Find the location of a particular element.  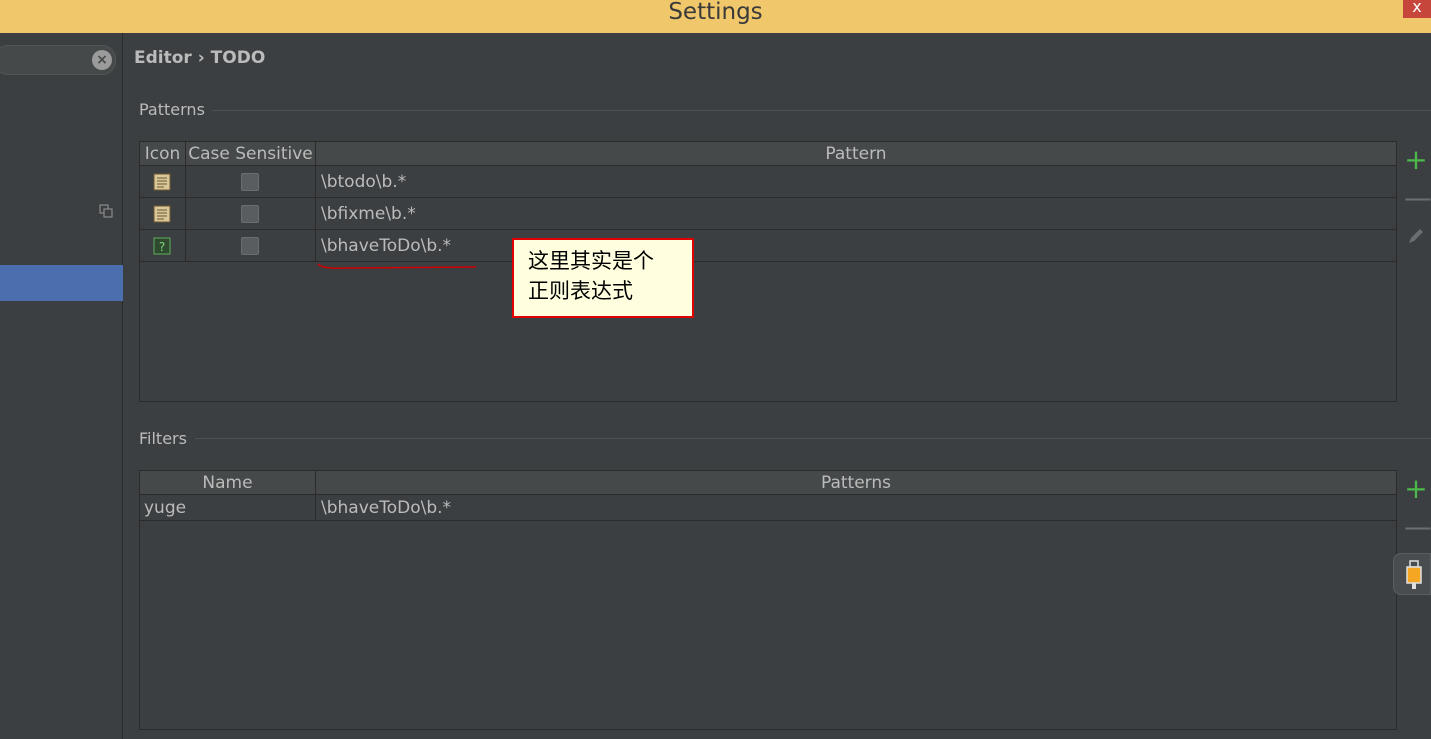

filters-table-header: Name Patterns is located at coordinates (768, 483).